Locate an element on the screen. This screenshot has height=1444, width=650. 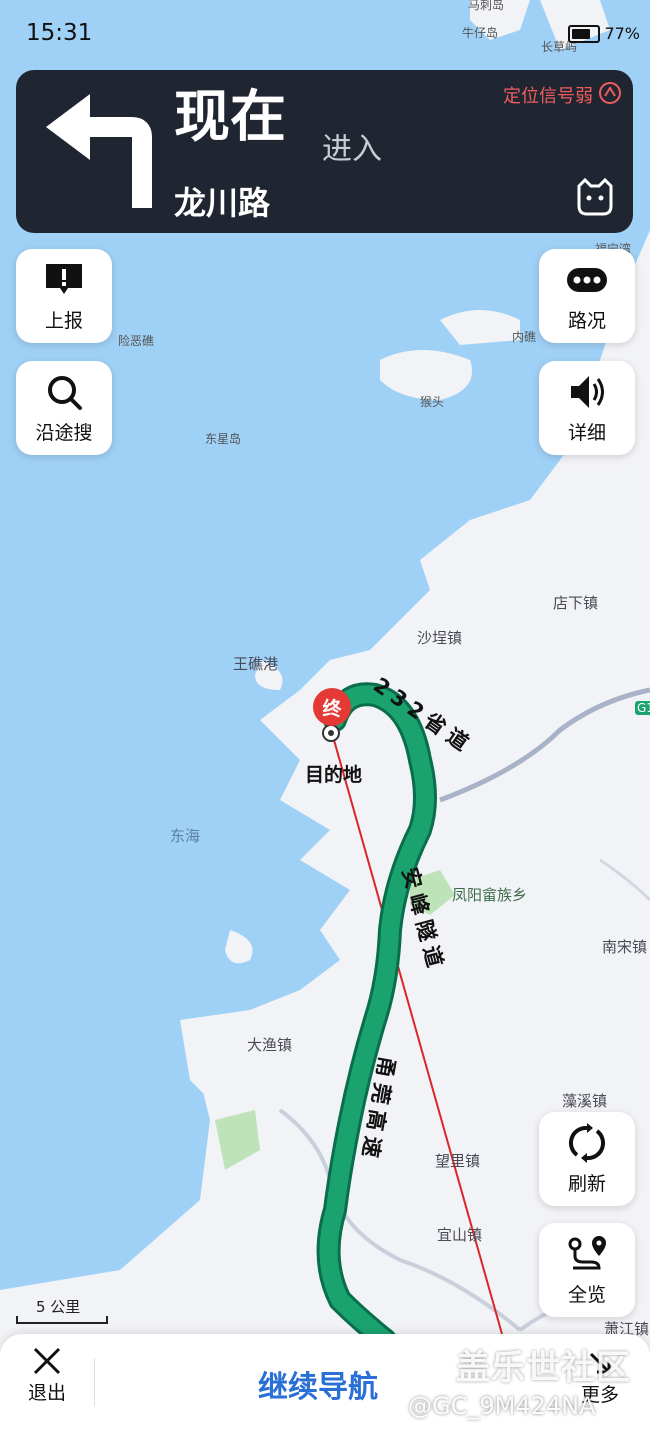
weak-signal-icon is located at coordinates (610, 93).